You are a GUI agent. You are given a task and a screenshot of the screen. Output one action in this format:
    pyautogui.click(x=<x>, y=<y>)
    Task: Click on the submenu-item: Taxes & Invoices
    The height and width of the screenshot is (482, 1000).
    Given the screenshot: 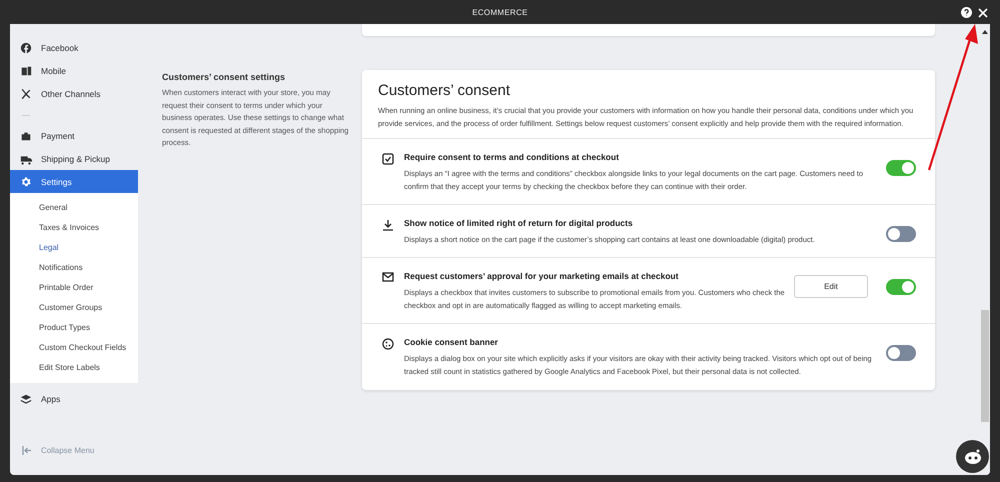 What is the action you would take?
    pyautogui.click(x=74, y=228)
    